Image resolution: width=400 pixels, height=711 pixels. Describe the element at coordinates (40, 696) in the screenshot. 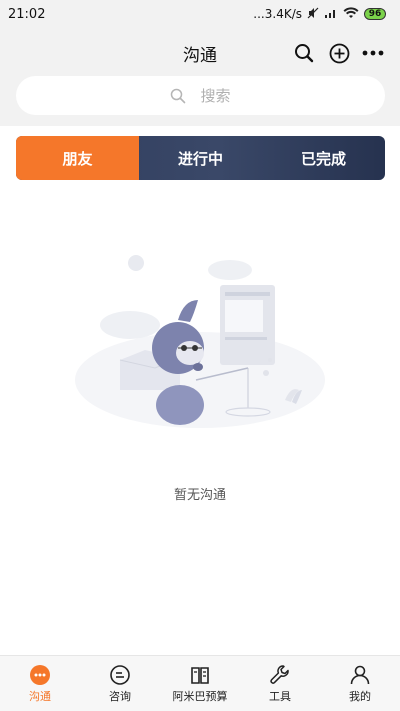

I see `nav-label: 沟通` at that location.